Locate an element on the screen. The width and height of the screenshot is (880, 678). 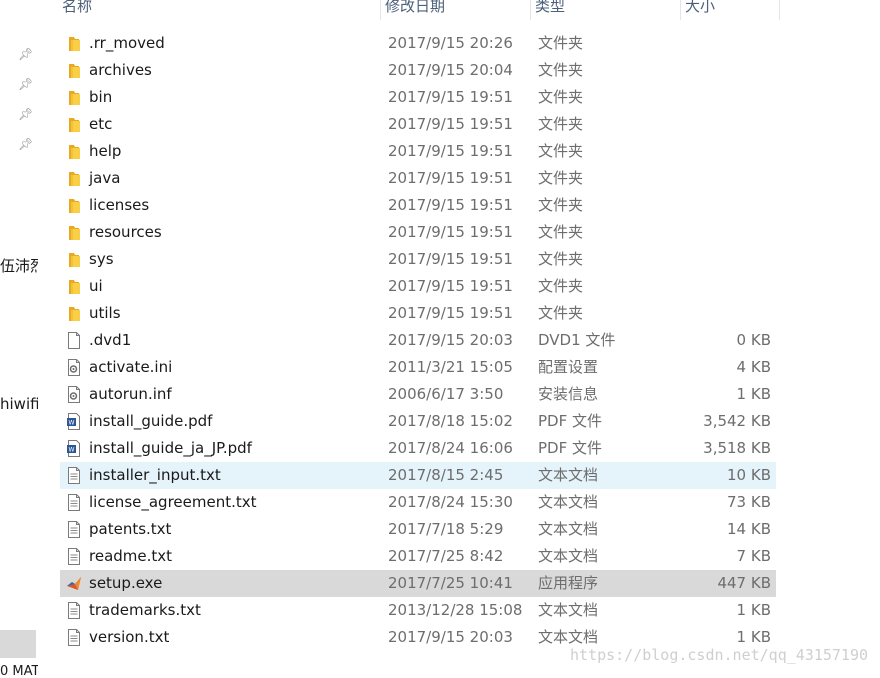
file-row: java 2017/9/15 19:51 文件夹 is located at coordinates (418, 178).